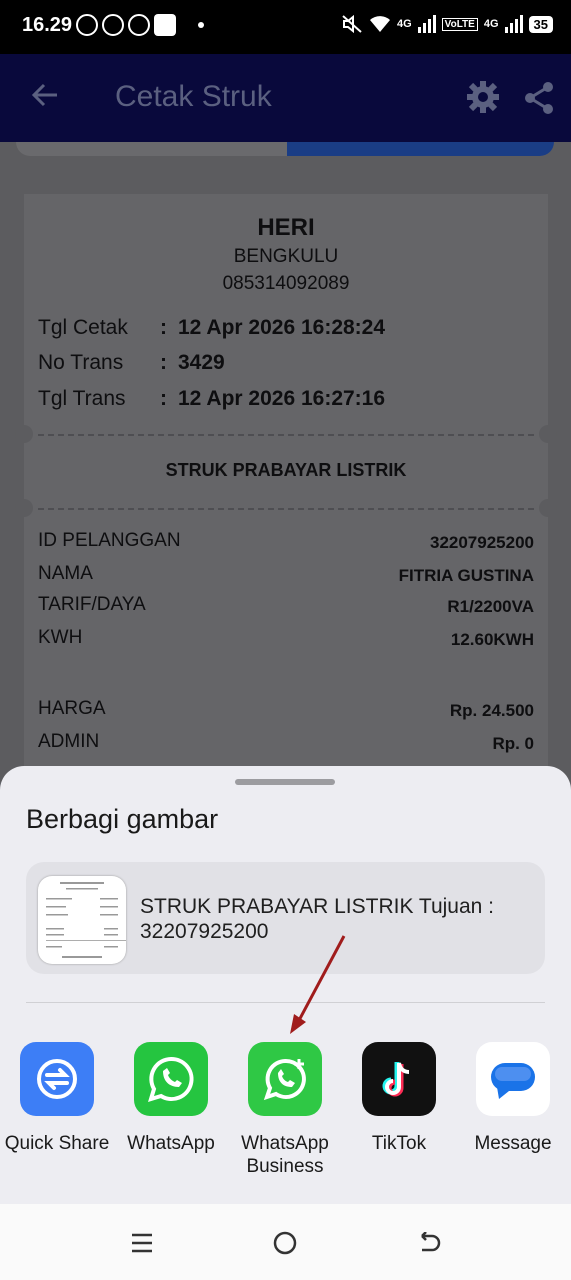  Describe the element at coordinates (201, 362) in the screenshot. I see `meta-value: 3429` at that location.